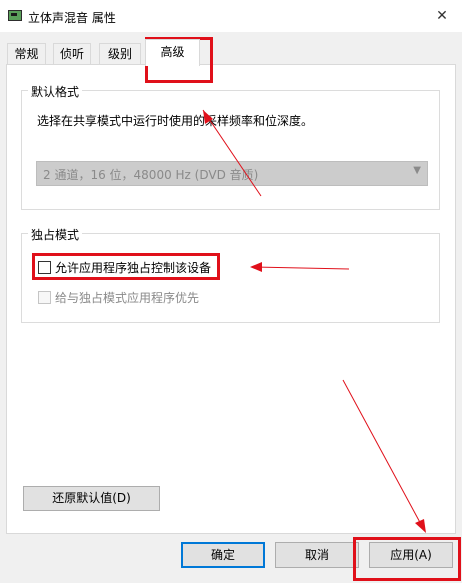  Describe the element at coordinates (91, 498) in the screenshot. I see `restore-defaults-button: 还原默认值(D)` at that location.